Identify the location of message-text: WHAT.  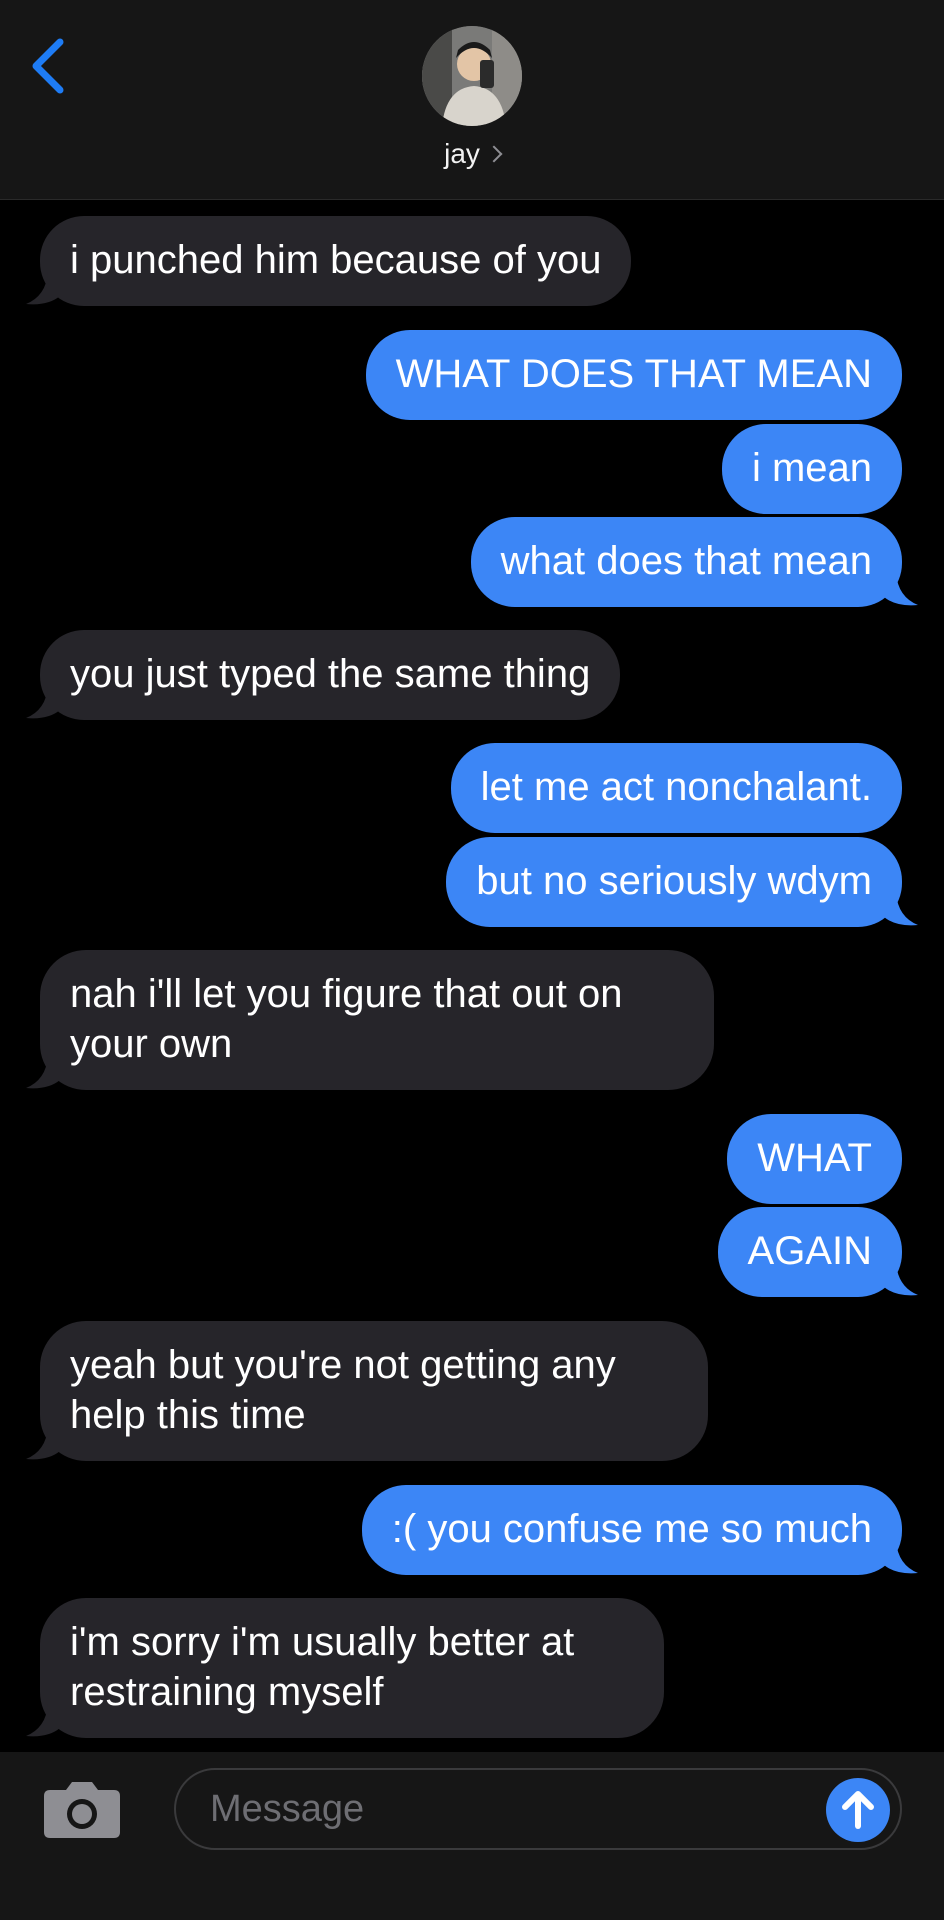
(814, 1158).